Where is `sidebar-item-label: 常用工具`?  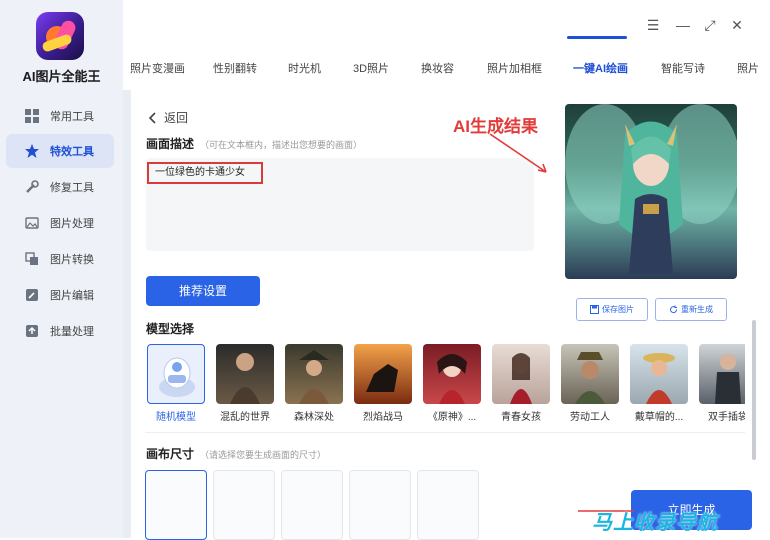 sidebar-item-label: 常用工具 is located at coordinates (72, 117).